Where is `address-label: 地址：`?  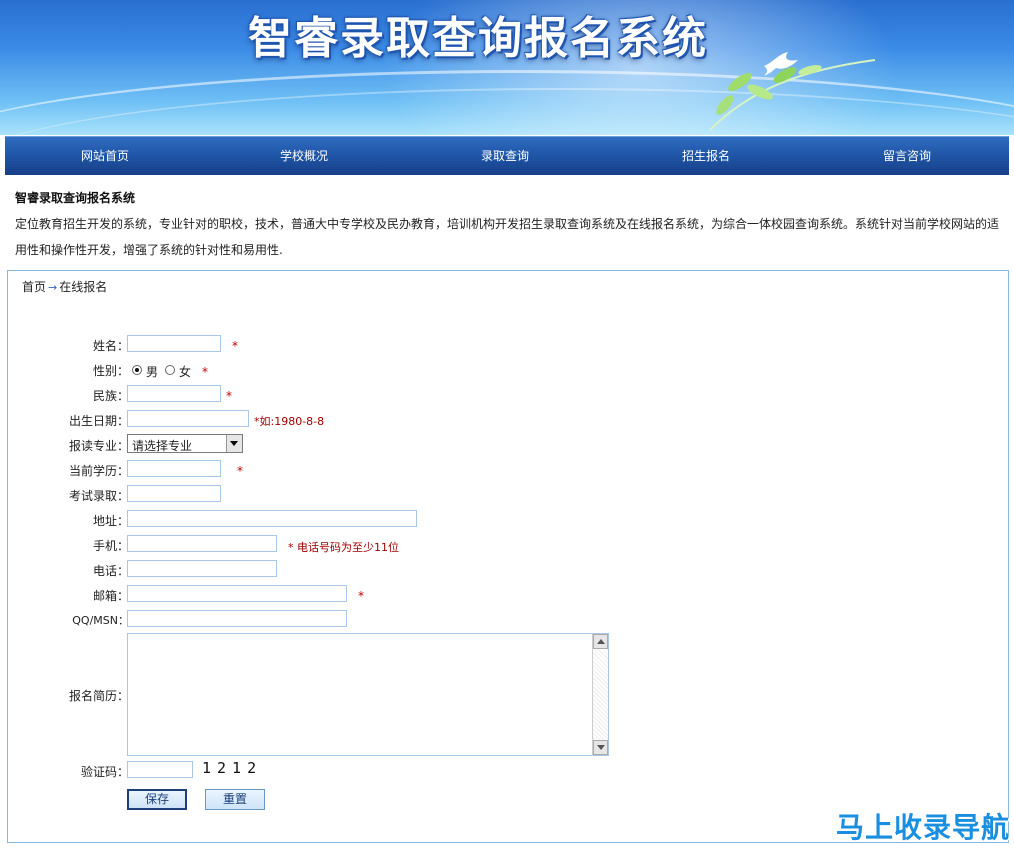
address-label: 地址： is located at coordinates (110, 521).